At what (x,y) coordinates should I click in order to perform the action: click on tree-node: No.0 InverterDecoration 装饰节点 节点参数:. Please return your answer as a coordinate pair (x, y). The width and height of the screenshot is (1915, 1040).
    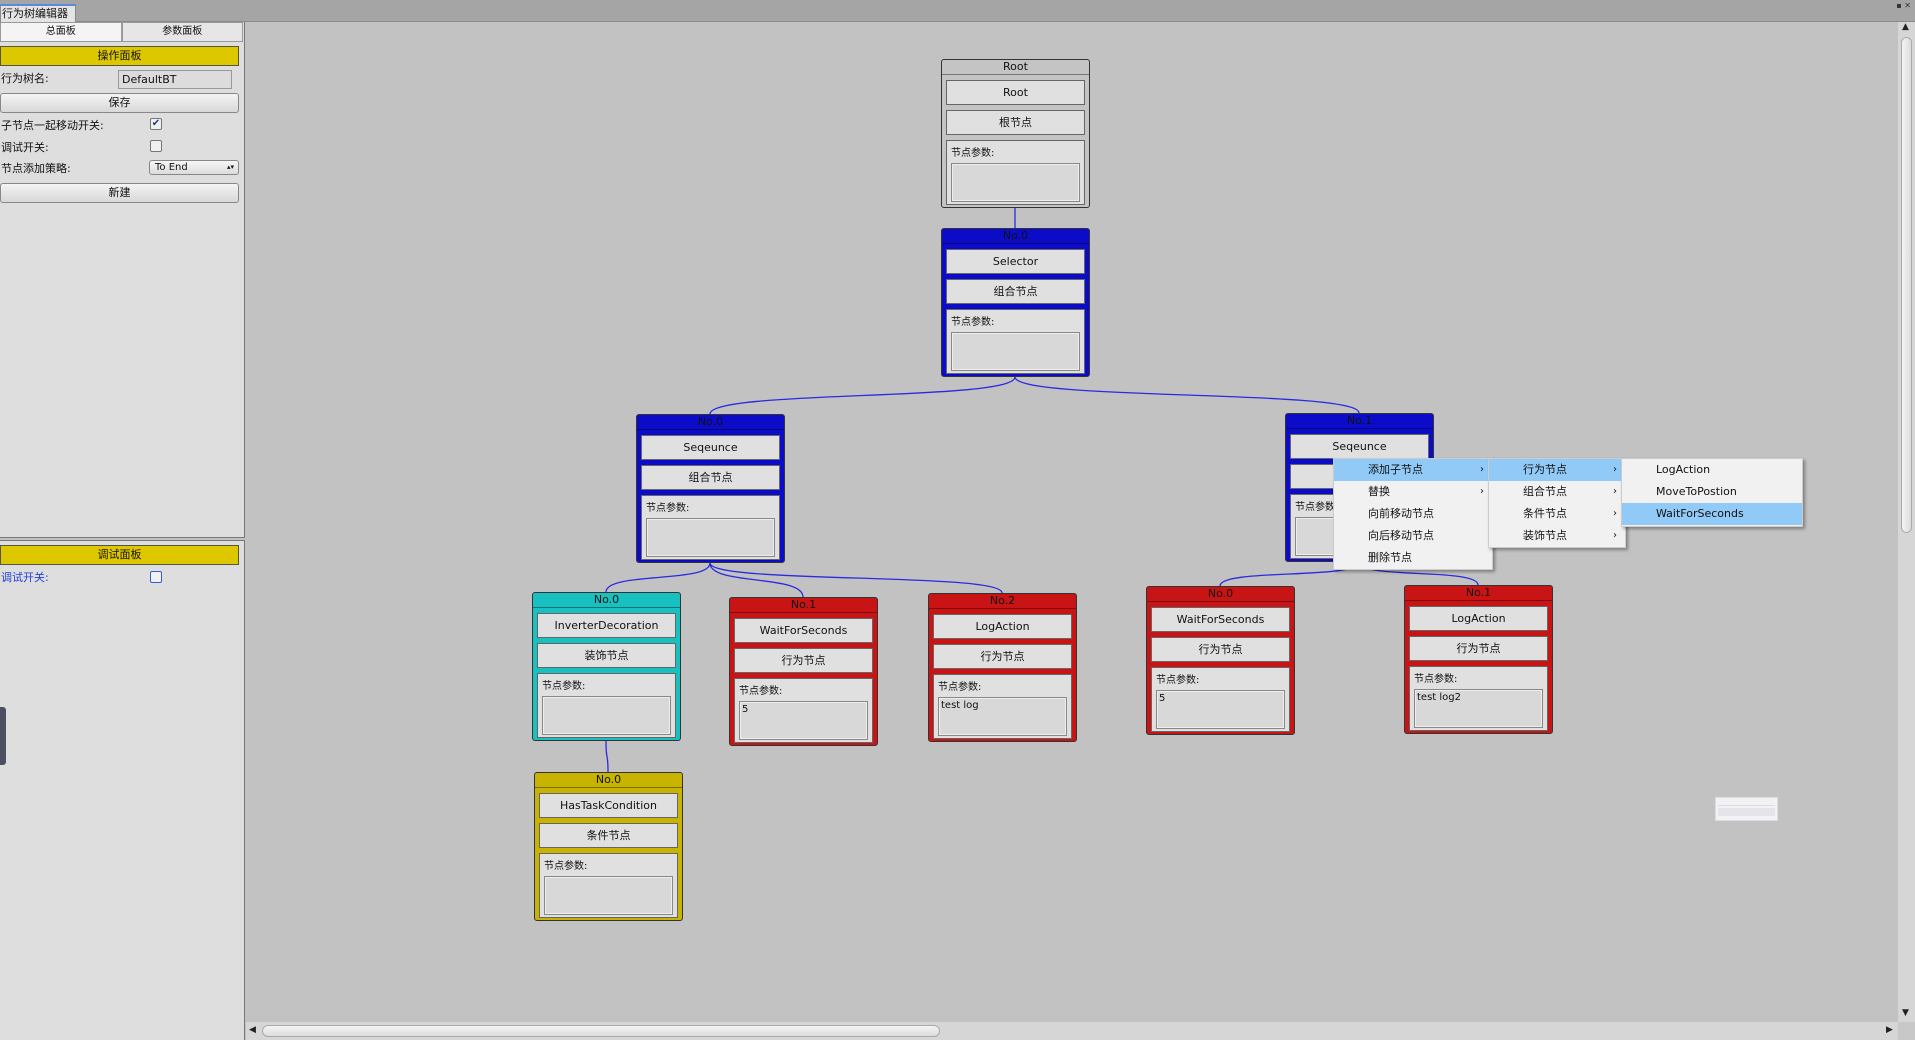
    Looking at the image, I should click on (606, 666).